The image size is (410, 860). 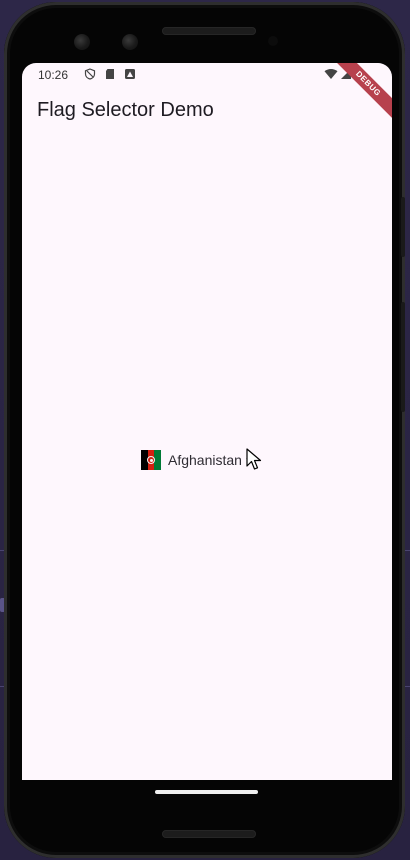 I want to click on wifi-icon, so click(x=331, y=73).